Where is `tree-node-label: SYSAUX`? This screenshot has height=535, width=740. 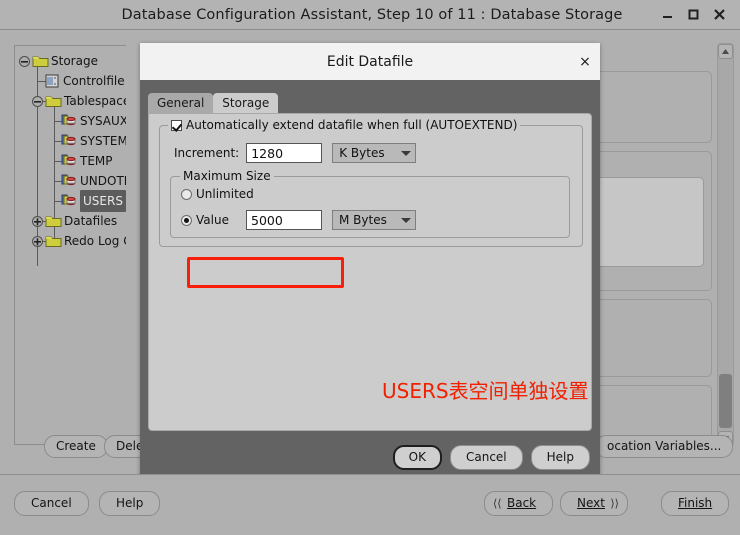 tree-node-label: SYSAUX is located at coordinates (103, 121).